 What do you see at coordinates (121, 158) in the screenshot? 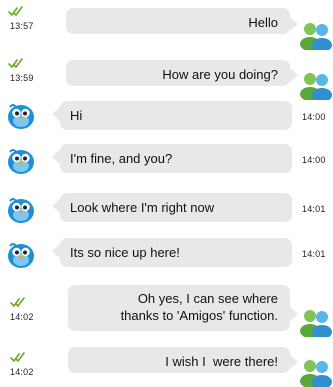
I see `message-text: I'm fine, and you?` at bounding box center [121, 158].